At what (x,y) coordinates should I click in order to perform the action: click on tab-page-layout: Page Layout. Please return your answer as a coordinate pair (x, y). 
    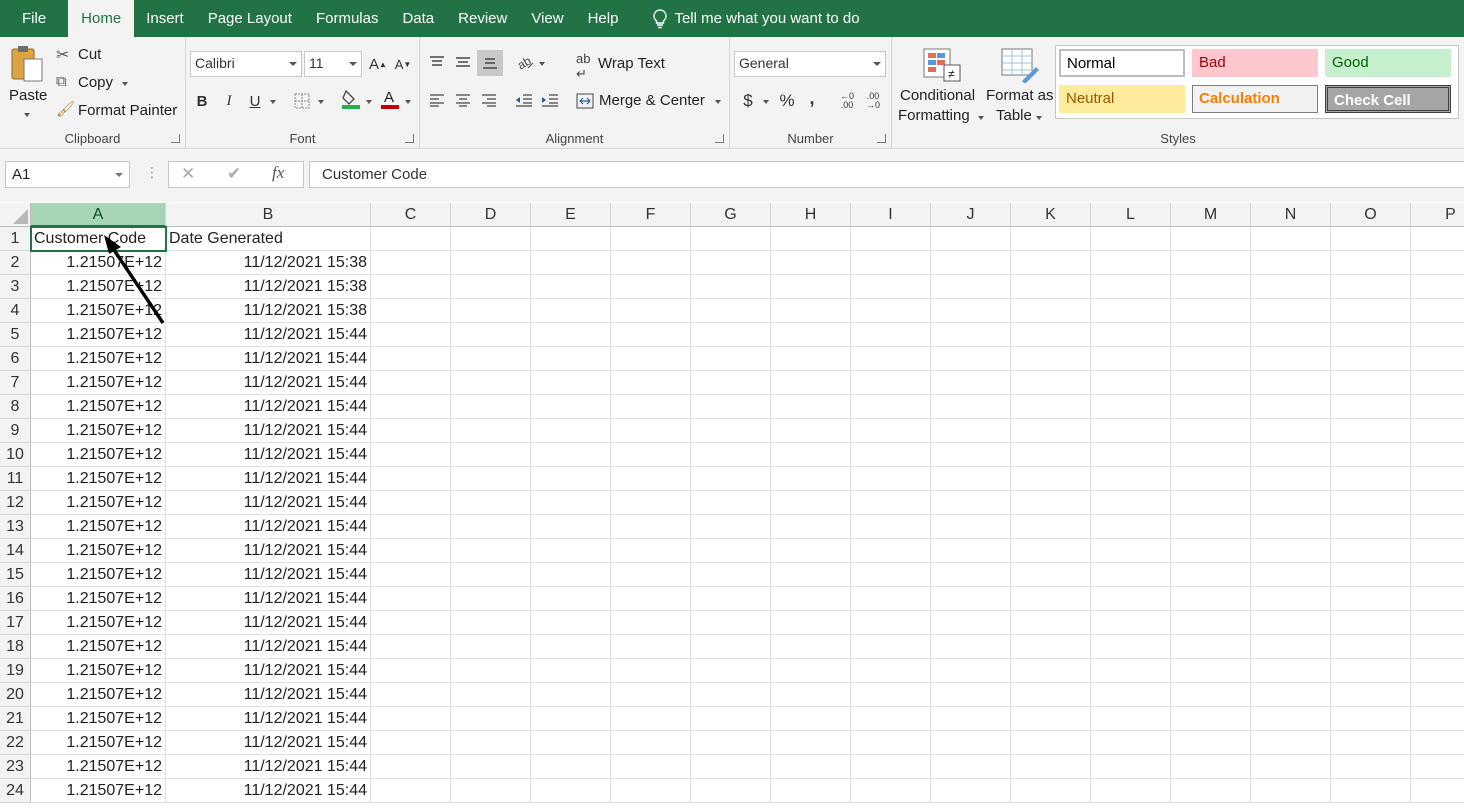
    Looking at the image, I should click on (250, 18).